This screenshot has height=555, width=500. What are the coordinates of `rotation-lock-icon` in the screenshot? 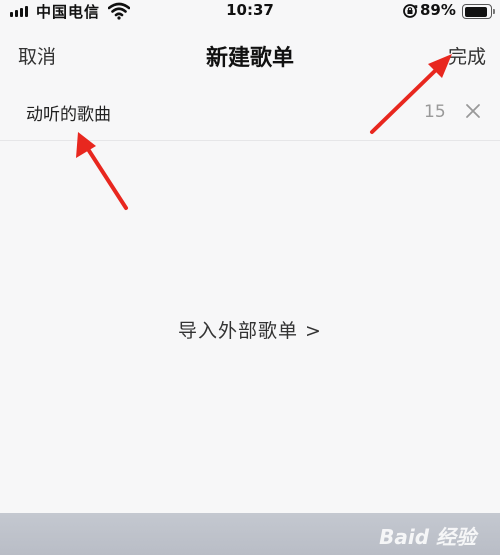 It's located at (410, 13).